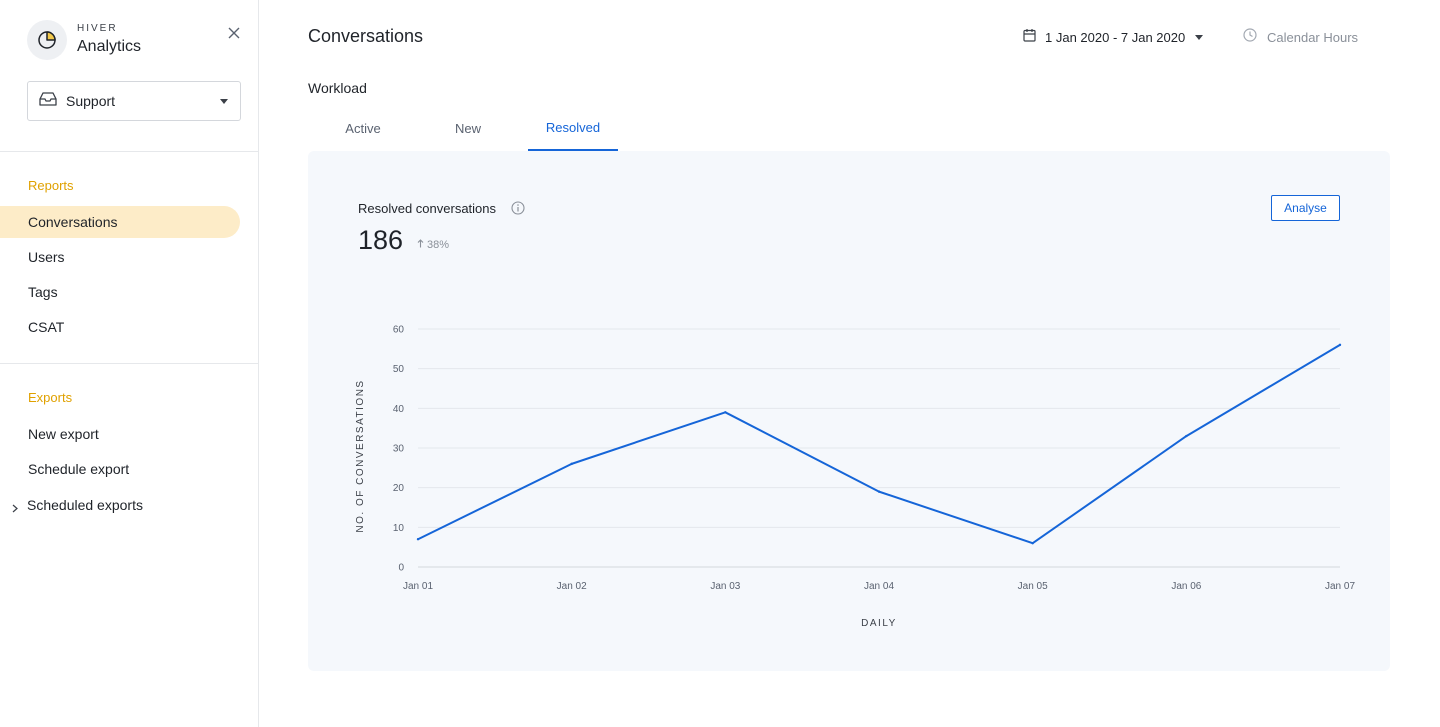 The height and width of the screenshot is (727, 1440). I want to click on calendar-icon, so click(1029, 37).